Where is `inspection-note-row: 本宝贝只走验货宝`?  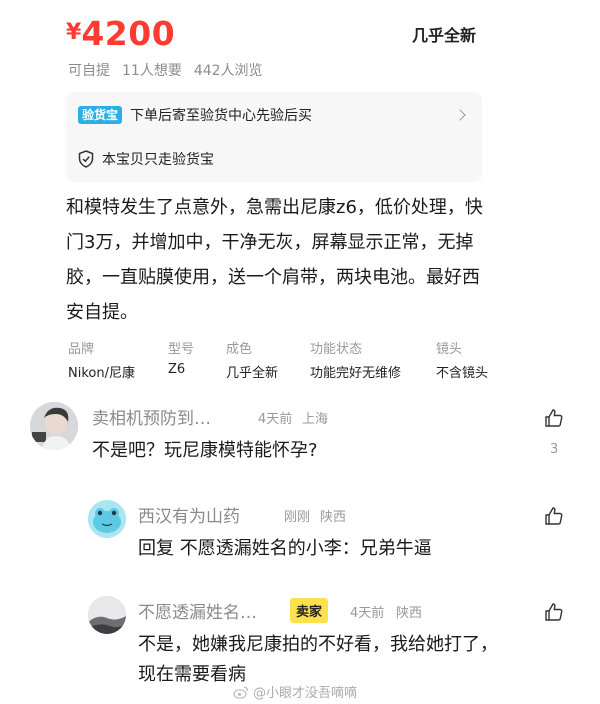 inspection-note-row: 本宝贝只走验货宝 is located at coordinates (274, 159).